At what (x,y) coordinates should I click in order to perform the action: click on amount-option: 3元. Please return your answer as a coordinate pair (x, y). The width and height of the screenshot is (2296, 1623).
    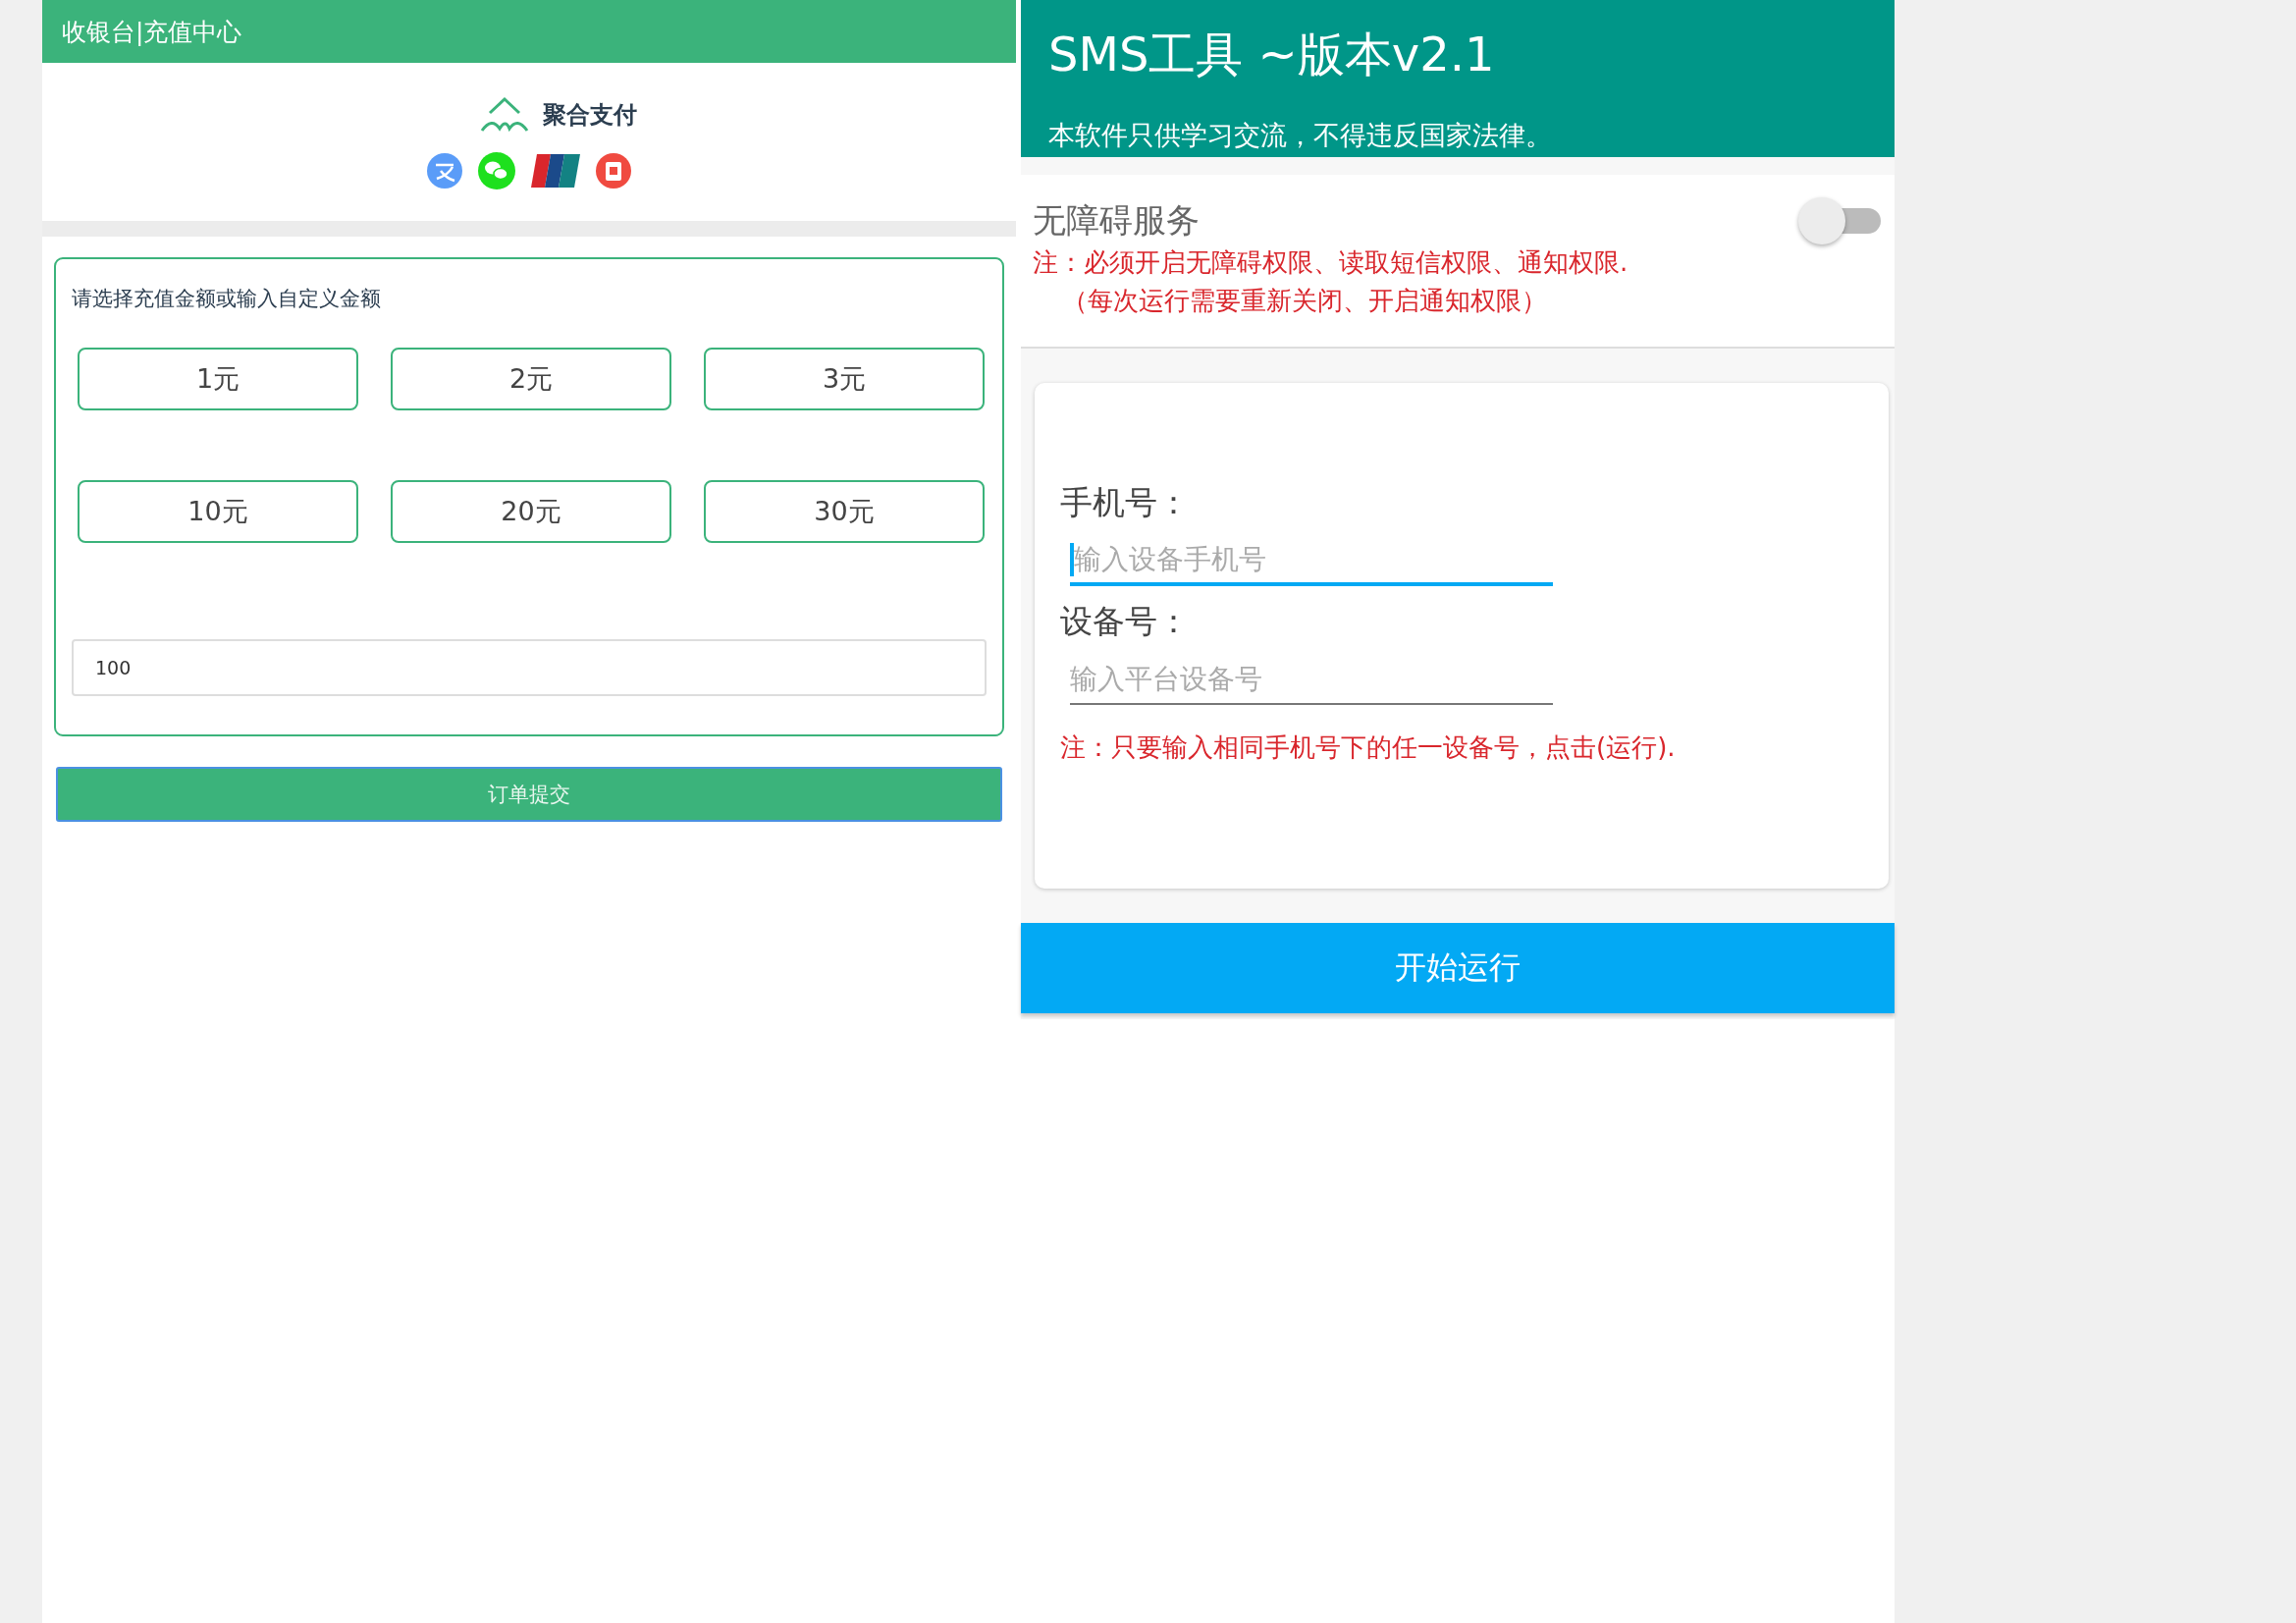
    Looking at the image, I should click on (845, 379).